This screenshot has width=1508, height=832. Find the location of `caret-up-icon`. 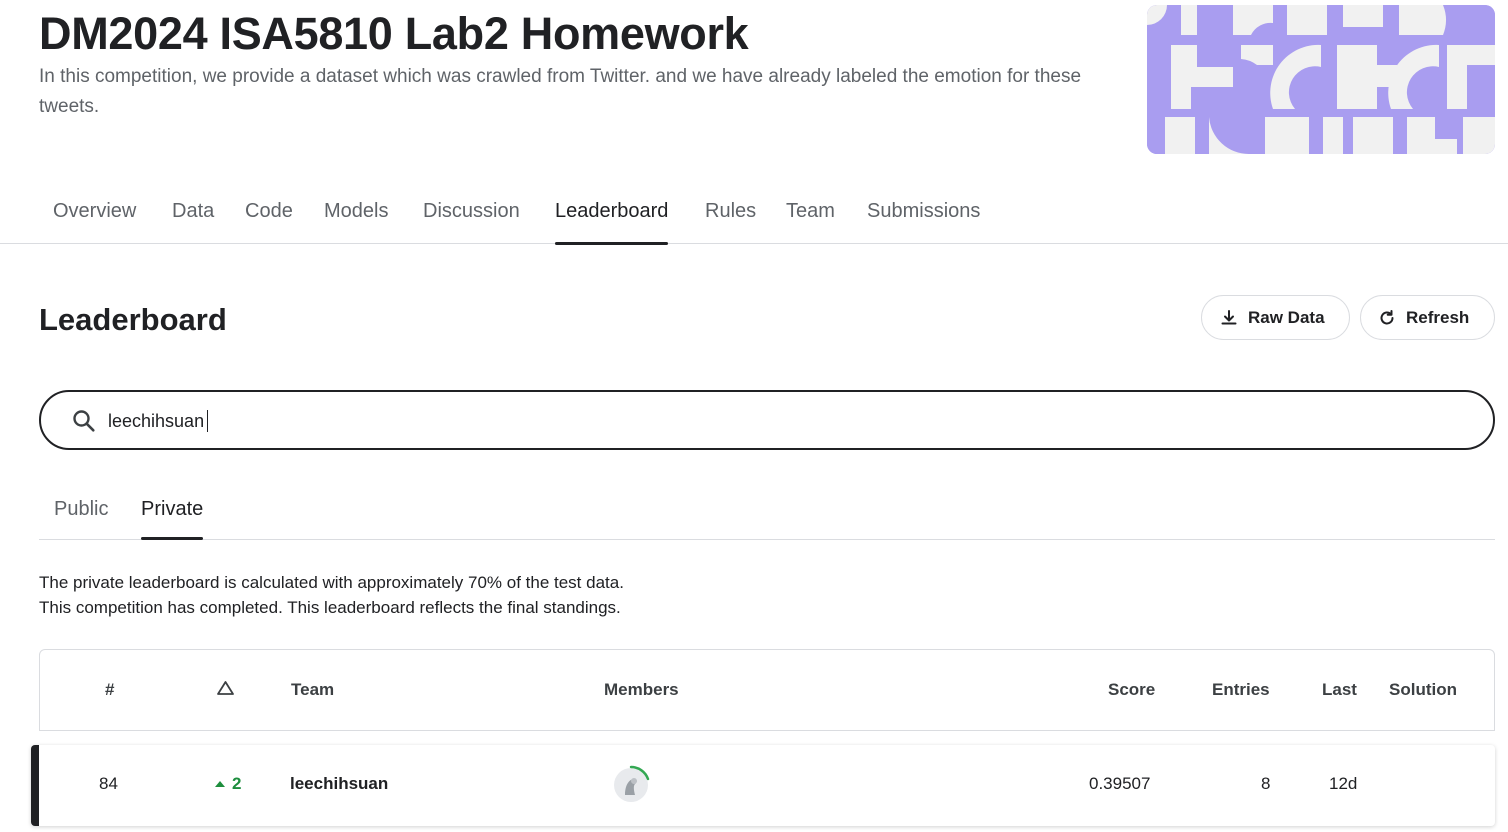

caret-up-icon is located at coordinates (220, 784).